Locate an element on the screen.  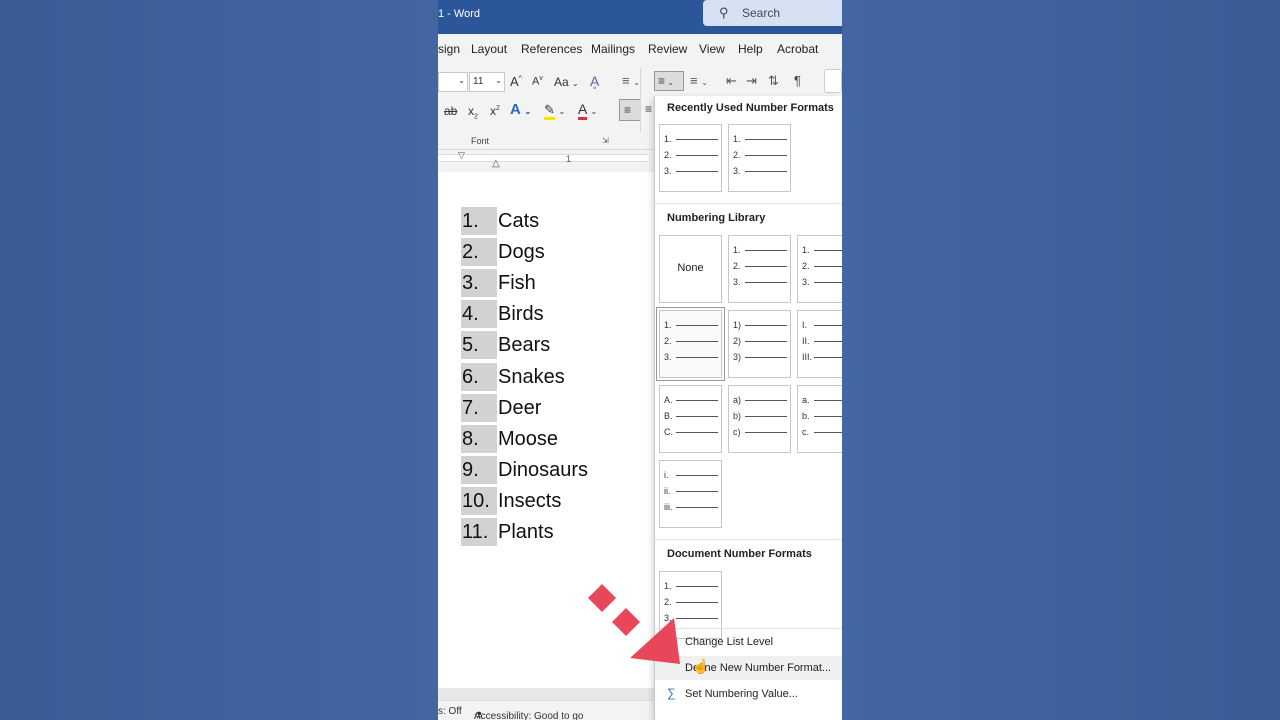
multilevel-list-icon: ≡ ⌄ is located at coordinates (699, 80).